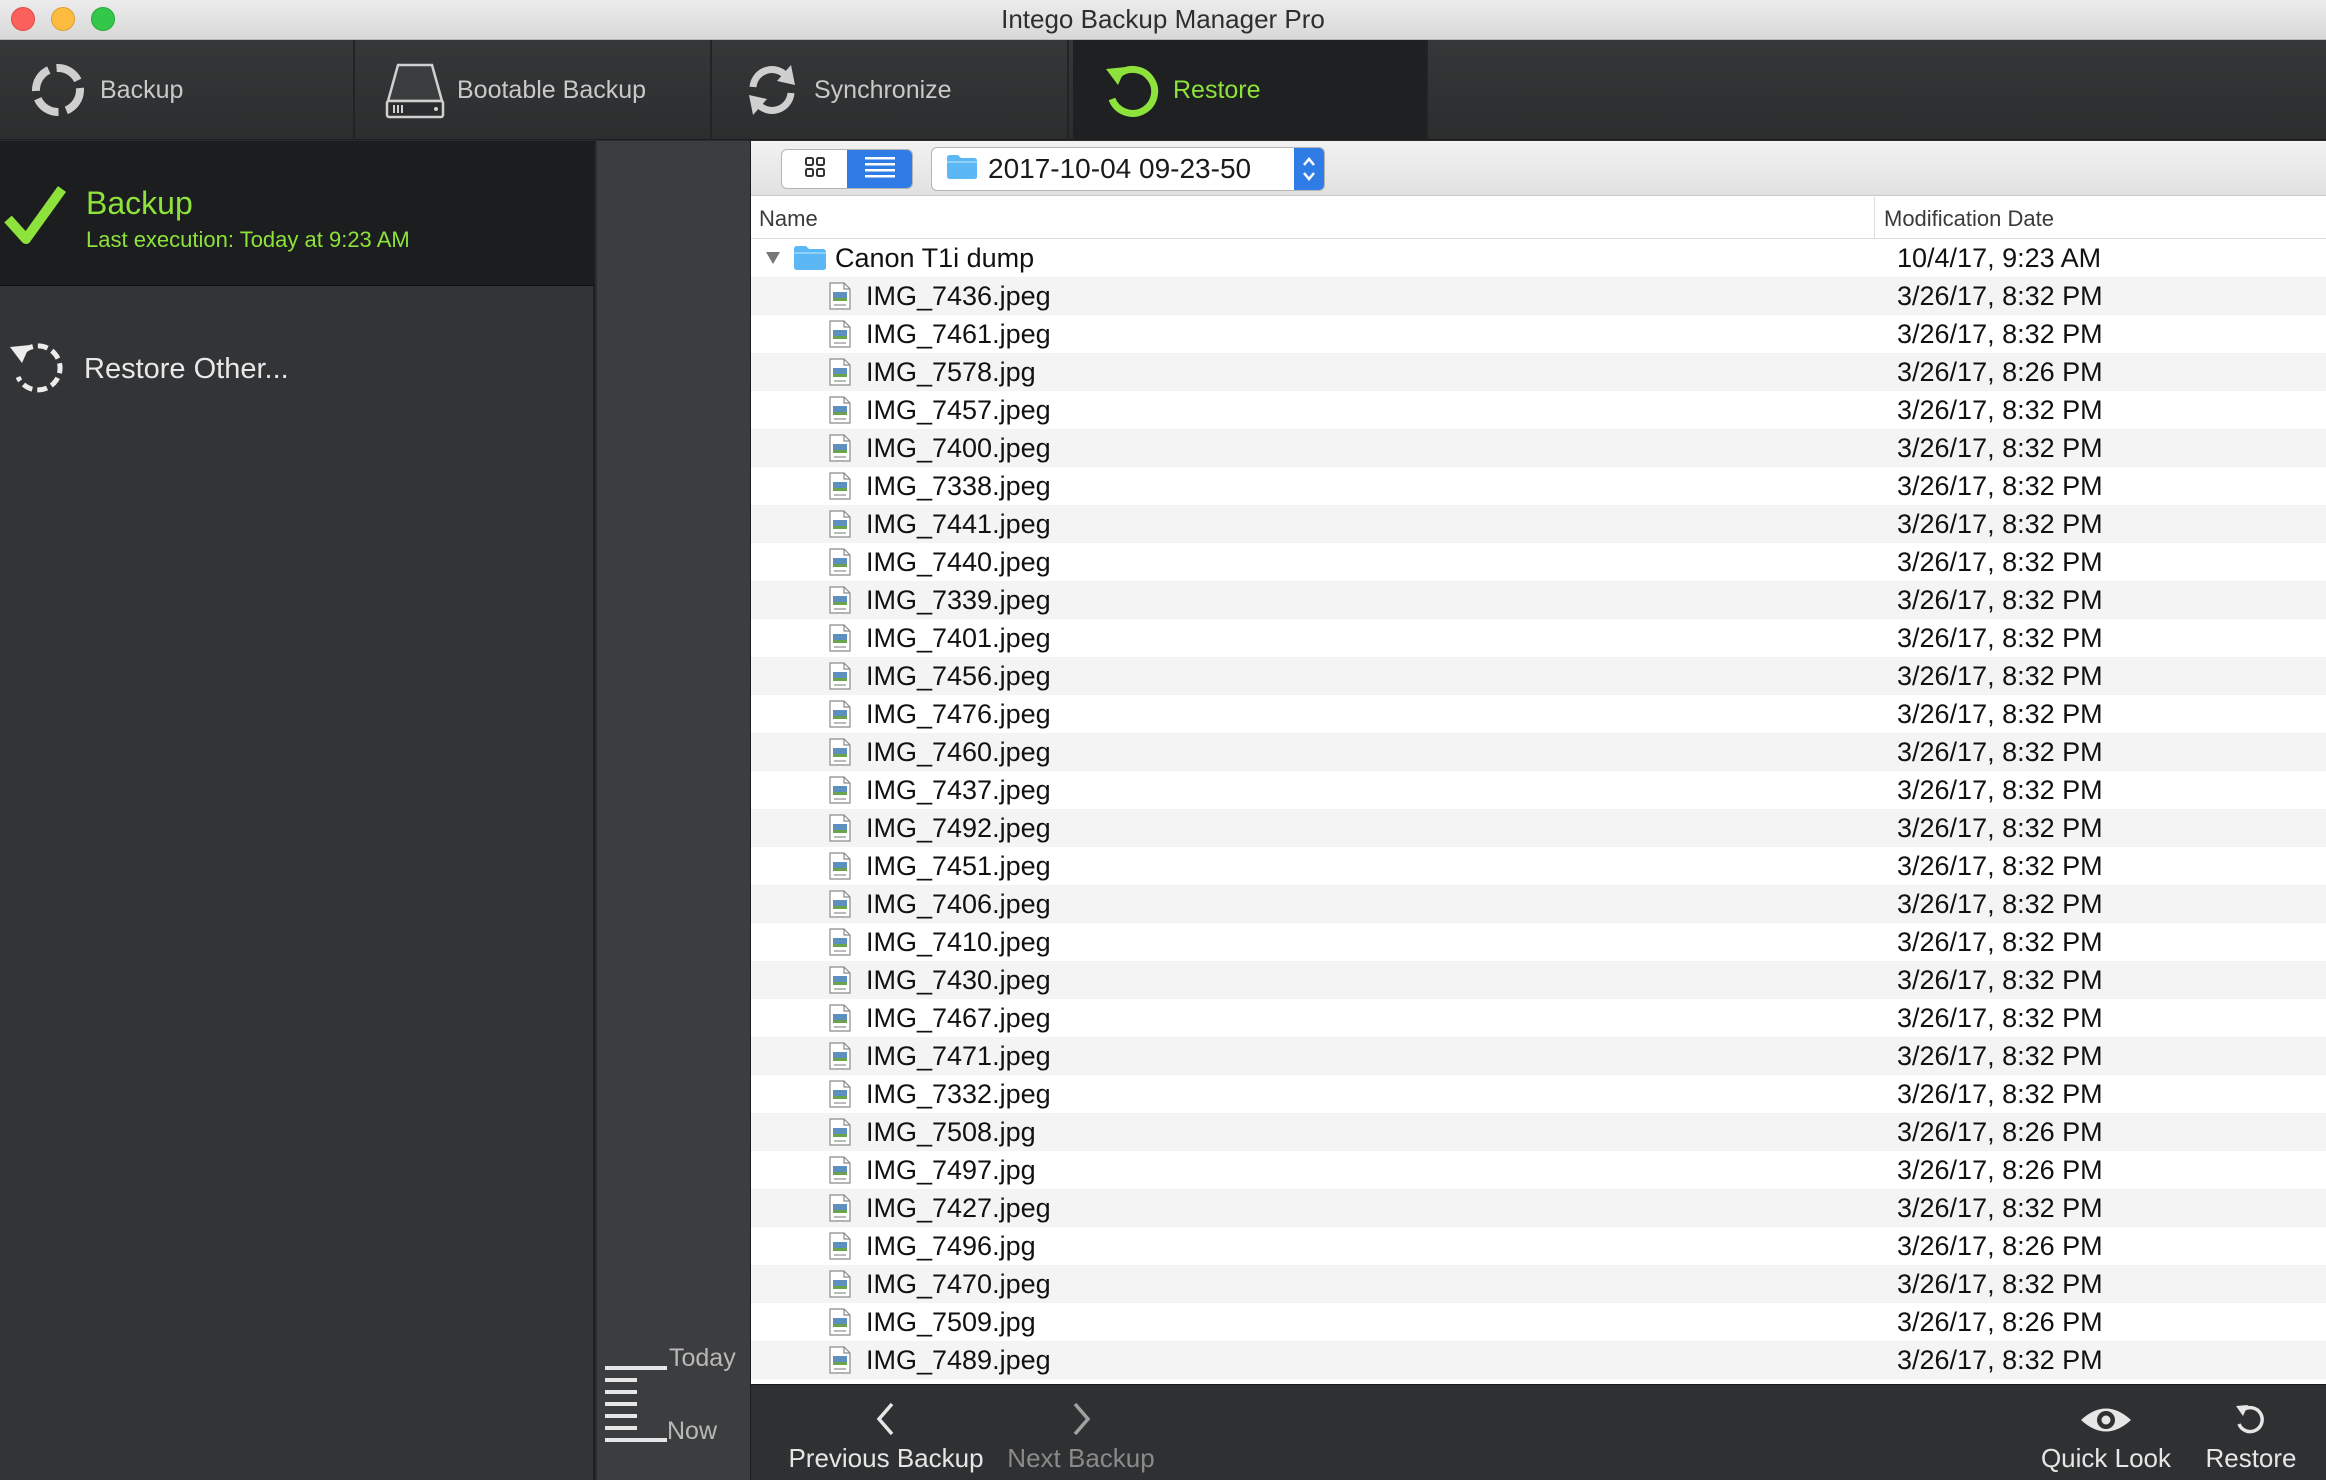 This screenshot has width=2326, height=1480. Describe the element at coordinates (1538, 828) in the screenshot. I see `file-row: IMG_7492.jpeg 3/26/17, 8:32 PM` at that location.